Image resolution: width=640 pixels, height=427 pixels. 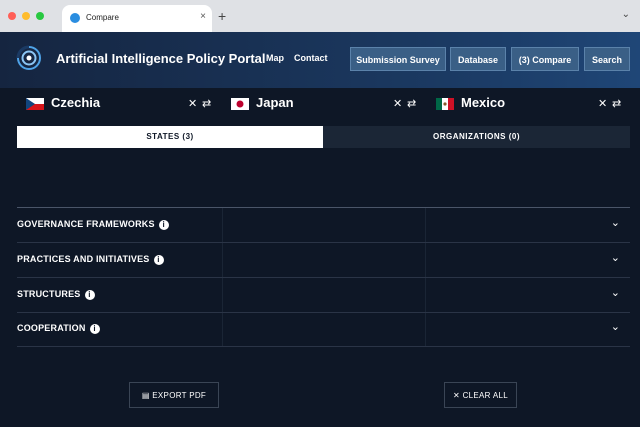 What do you see at coordinates (626, 14) in the screenshot?
I see `tab-menu-chevron-icon: ⌄` at bounding box center [626, 14].